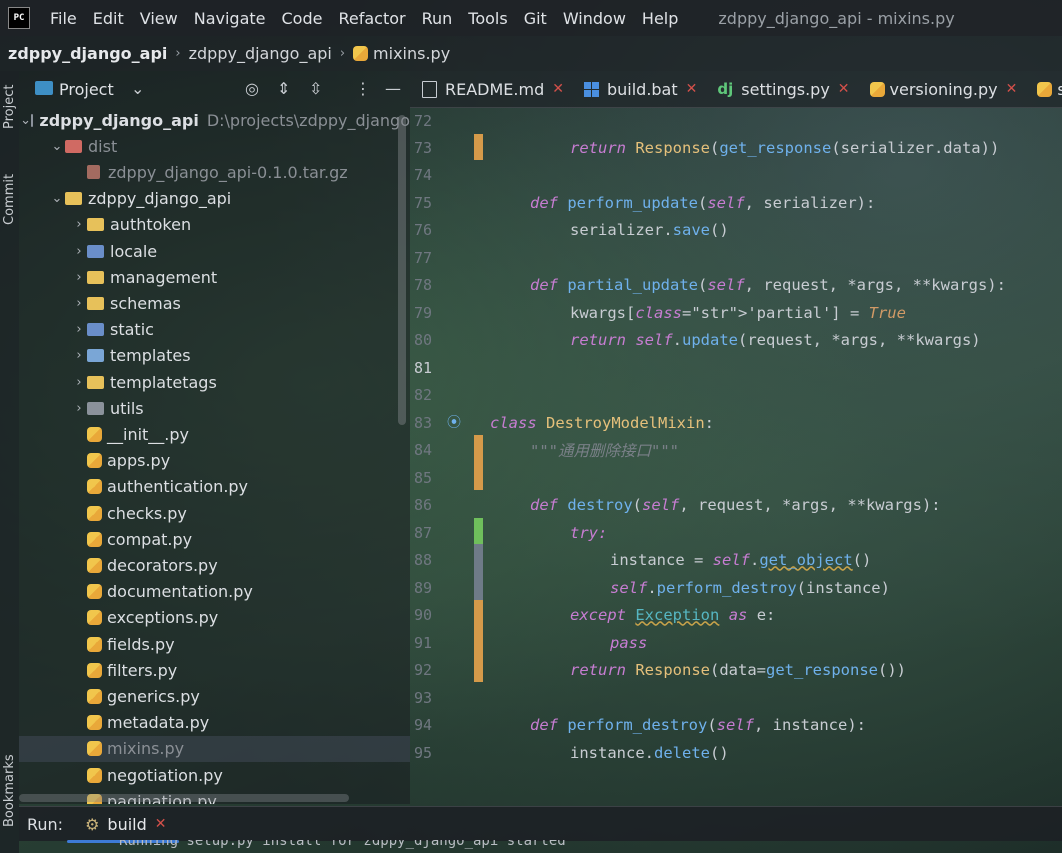 The height and width of the screenshot is (853, 1062). Describe the element at coordinates (95, 408) in the screenshot. I see `folder-icon` at that location.